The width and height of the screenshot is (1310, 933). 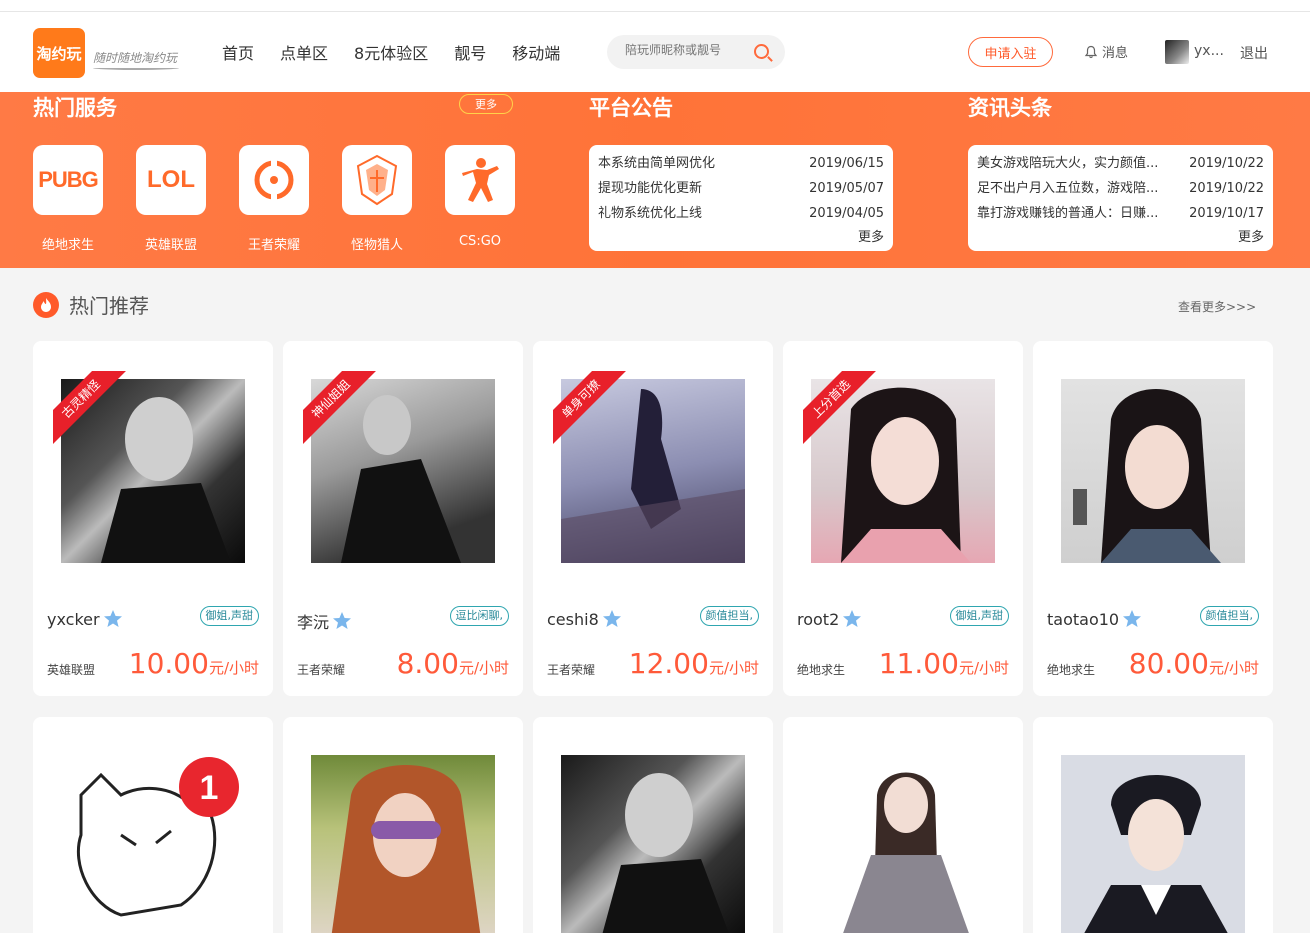 What do you see at coordinates (653, 518) in the screenshot?
I see `player-card: 单身可撩 ceshi8 颜值担当, 王者荣耀 12.00元/小时` at bounding box center [653, 518].